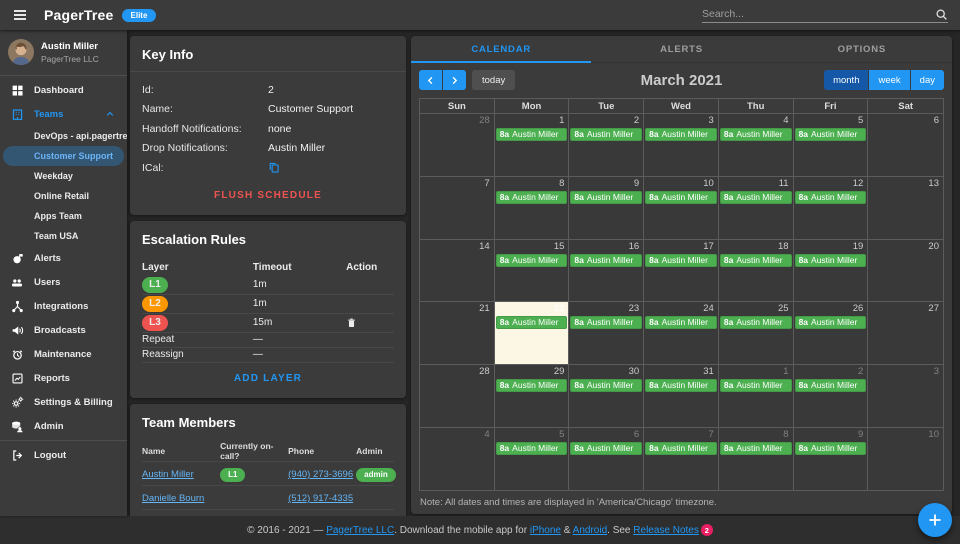 The image size is (960, 544). What do you see at coordinates (360, 530) in the screenshot?
I see `footer-link-pagertree-llc: PagerTree LLC` at bounding box center [360, 530].